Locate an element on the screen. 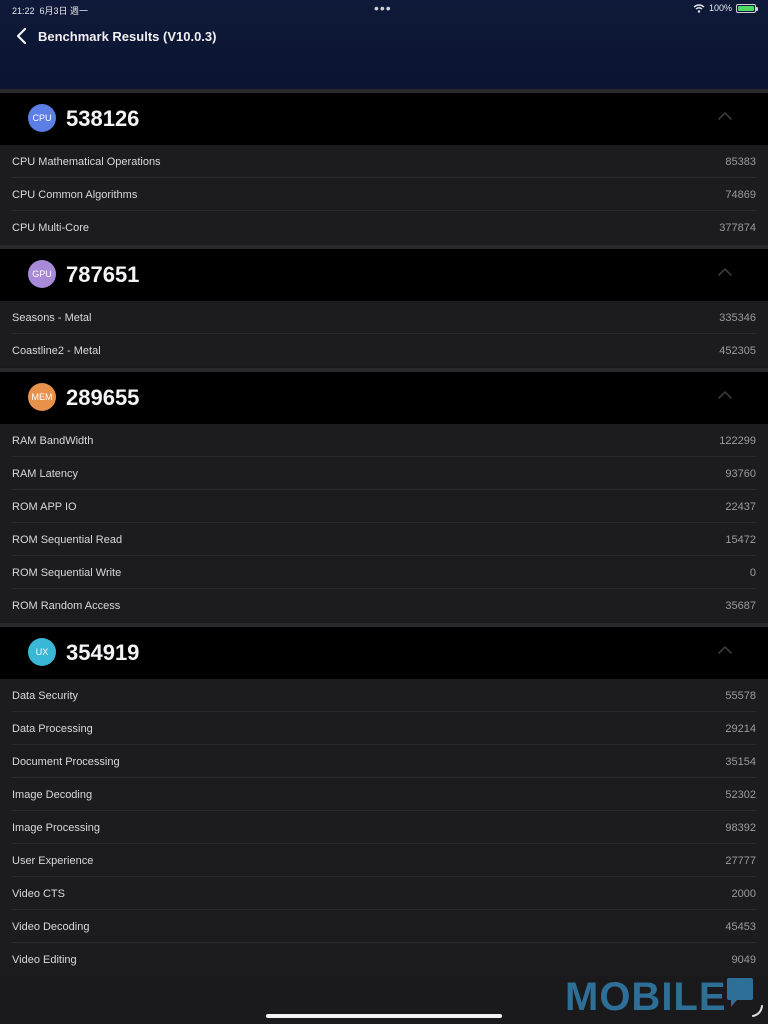 This screenshot has width=768, height=1024. section-header-ux: UX 354919 is located at coordinates (384, 653).